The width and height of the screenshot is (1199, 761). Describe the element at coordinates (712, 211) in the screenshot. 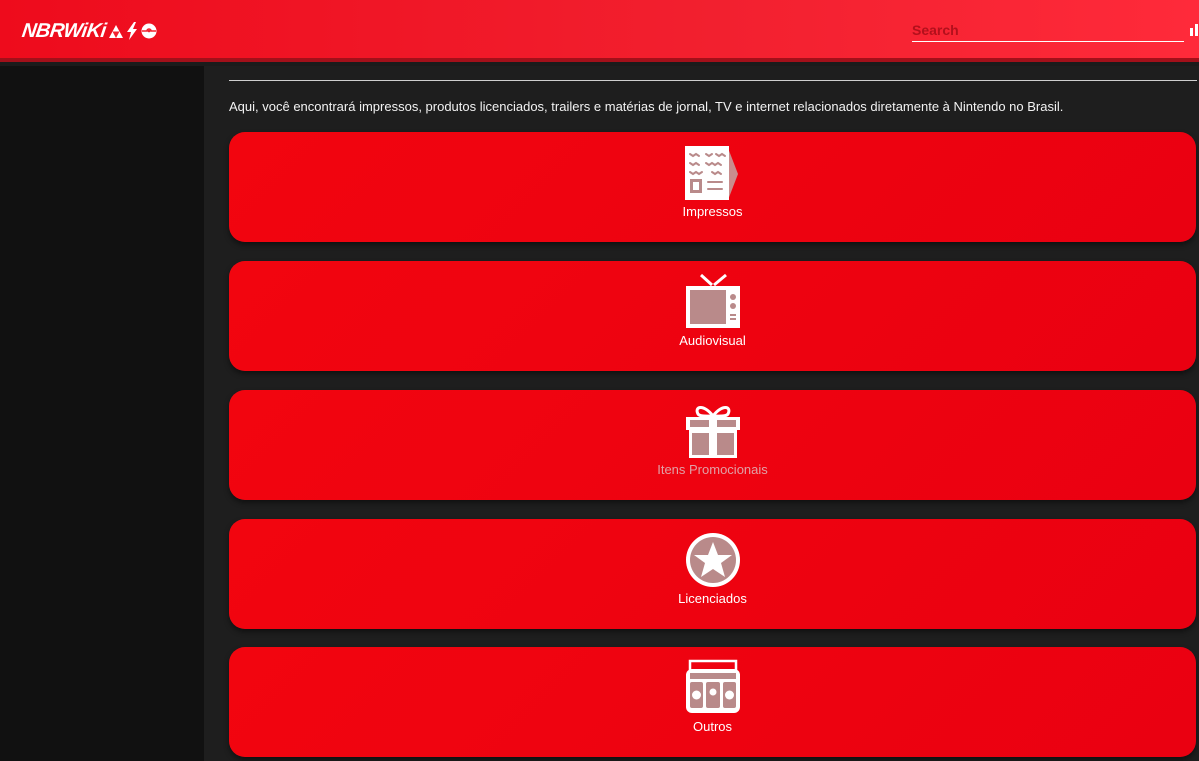

I see `category-label-impressos: Impressos` at that location.